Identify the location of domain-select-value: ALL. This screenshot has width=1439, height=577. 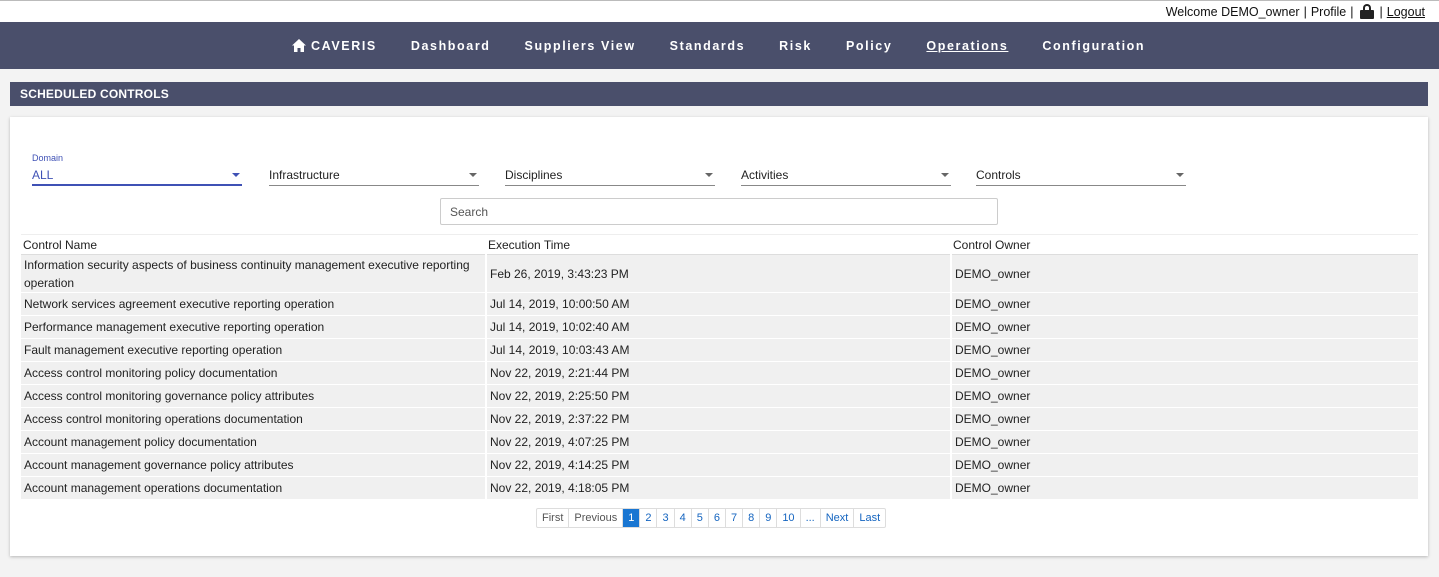
(43, 175).